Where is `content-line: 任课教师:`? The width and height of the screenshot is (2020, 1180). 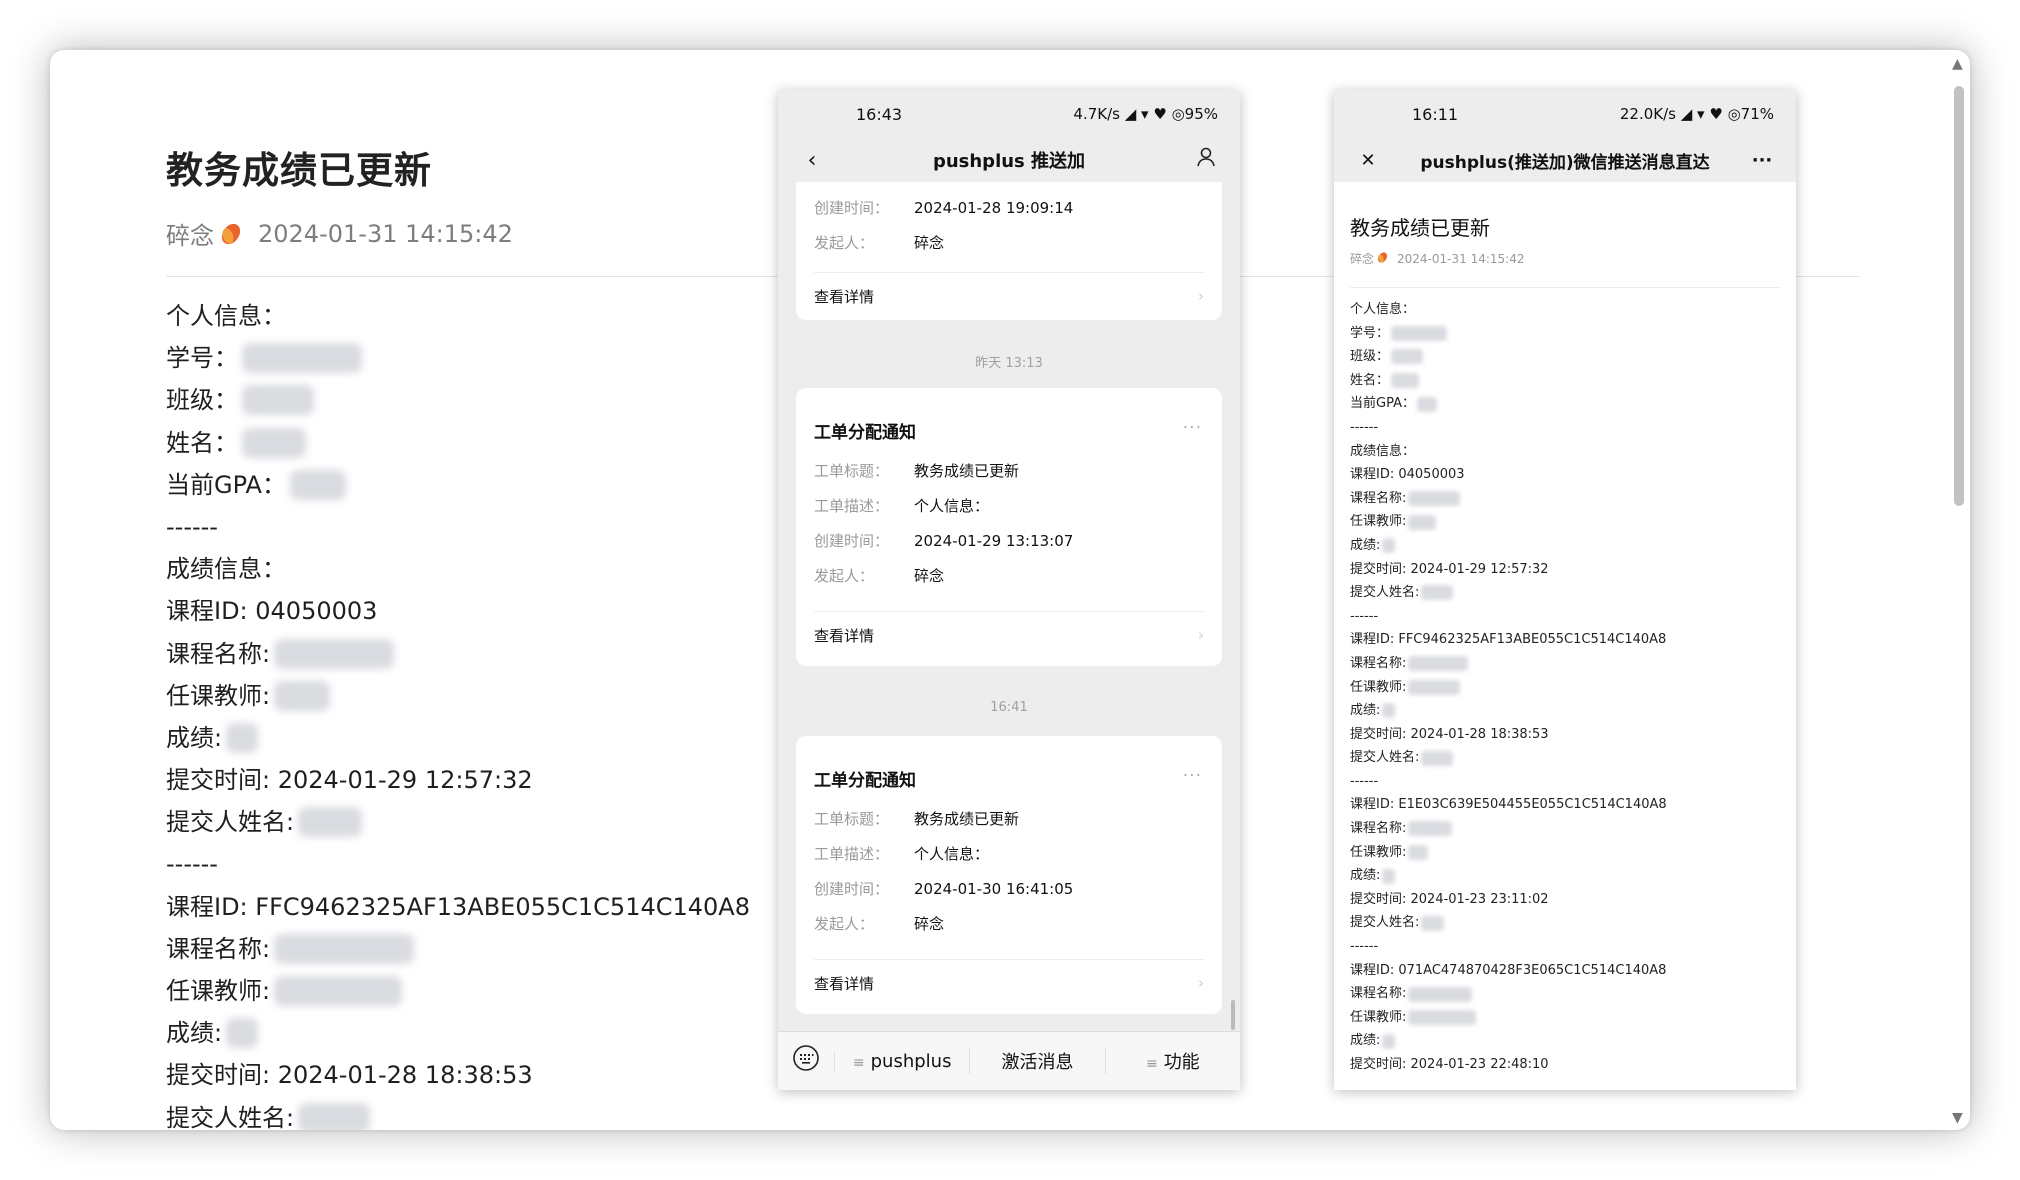
content-line: 任课教师: is located at coordinates (1565, 522).